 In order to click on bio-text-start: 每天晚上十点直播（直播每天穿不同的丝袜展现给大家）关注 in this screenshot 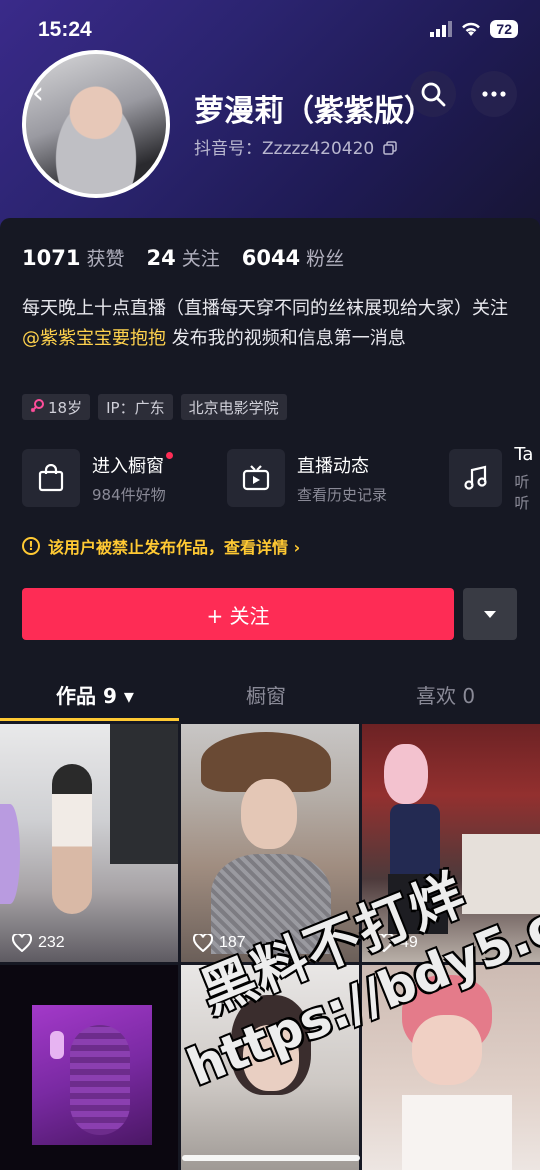, I will do `click(265, 308)`.